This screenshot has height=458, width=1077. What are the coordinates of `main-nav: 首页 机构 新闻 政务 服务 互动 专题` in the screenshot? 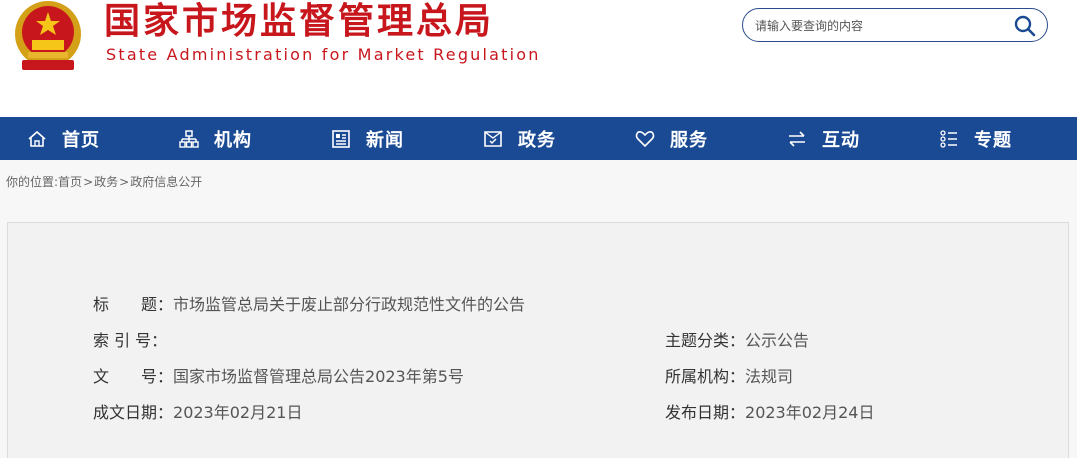 It's located at (538, 138).